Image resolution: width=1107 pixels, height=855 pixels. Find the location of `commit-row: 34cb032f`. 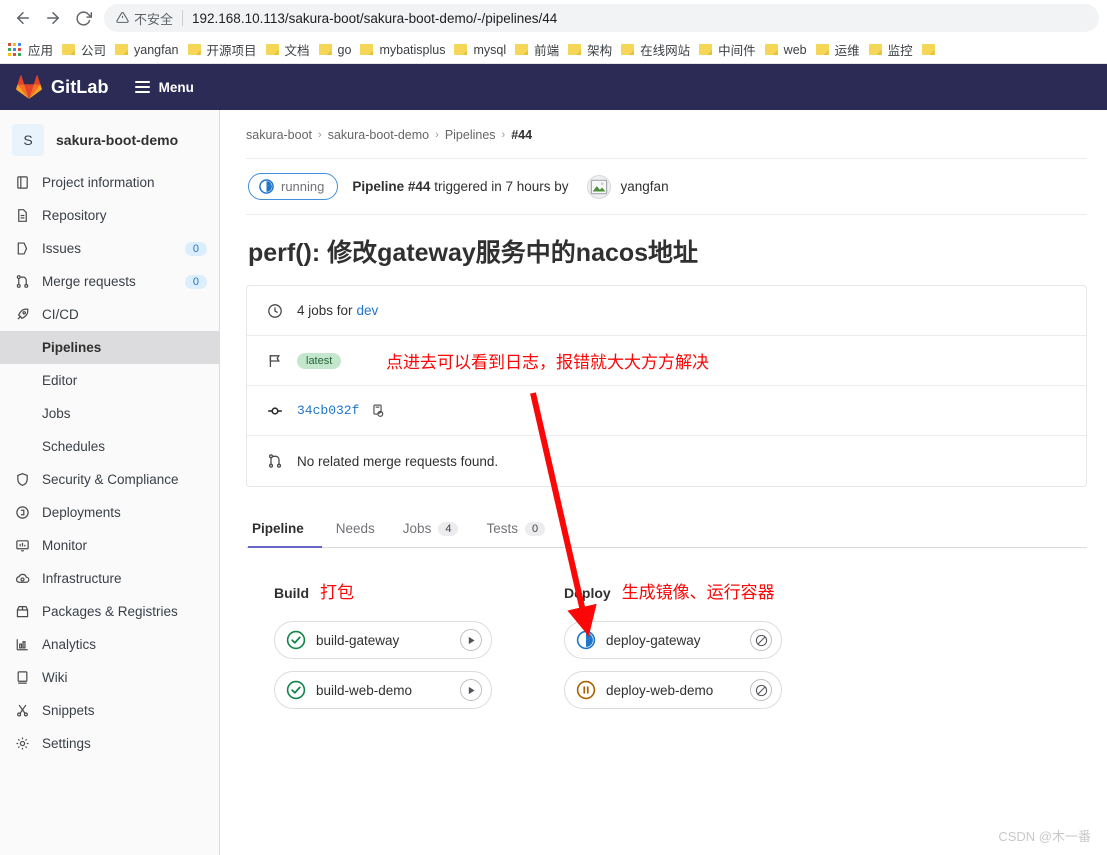

commit-row: 34cb032f is located at coordinates (666, 411).